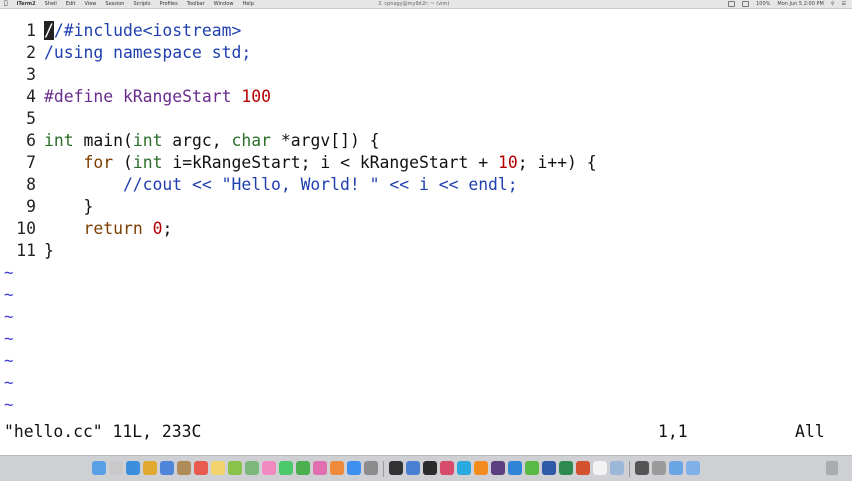 The image size is (852, 481). What do you see at coordinates (18, 75) in the screenshot?
I see `code-line: 3` at bounding box center [18, 75].